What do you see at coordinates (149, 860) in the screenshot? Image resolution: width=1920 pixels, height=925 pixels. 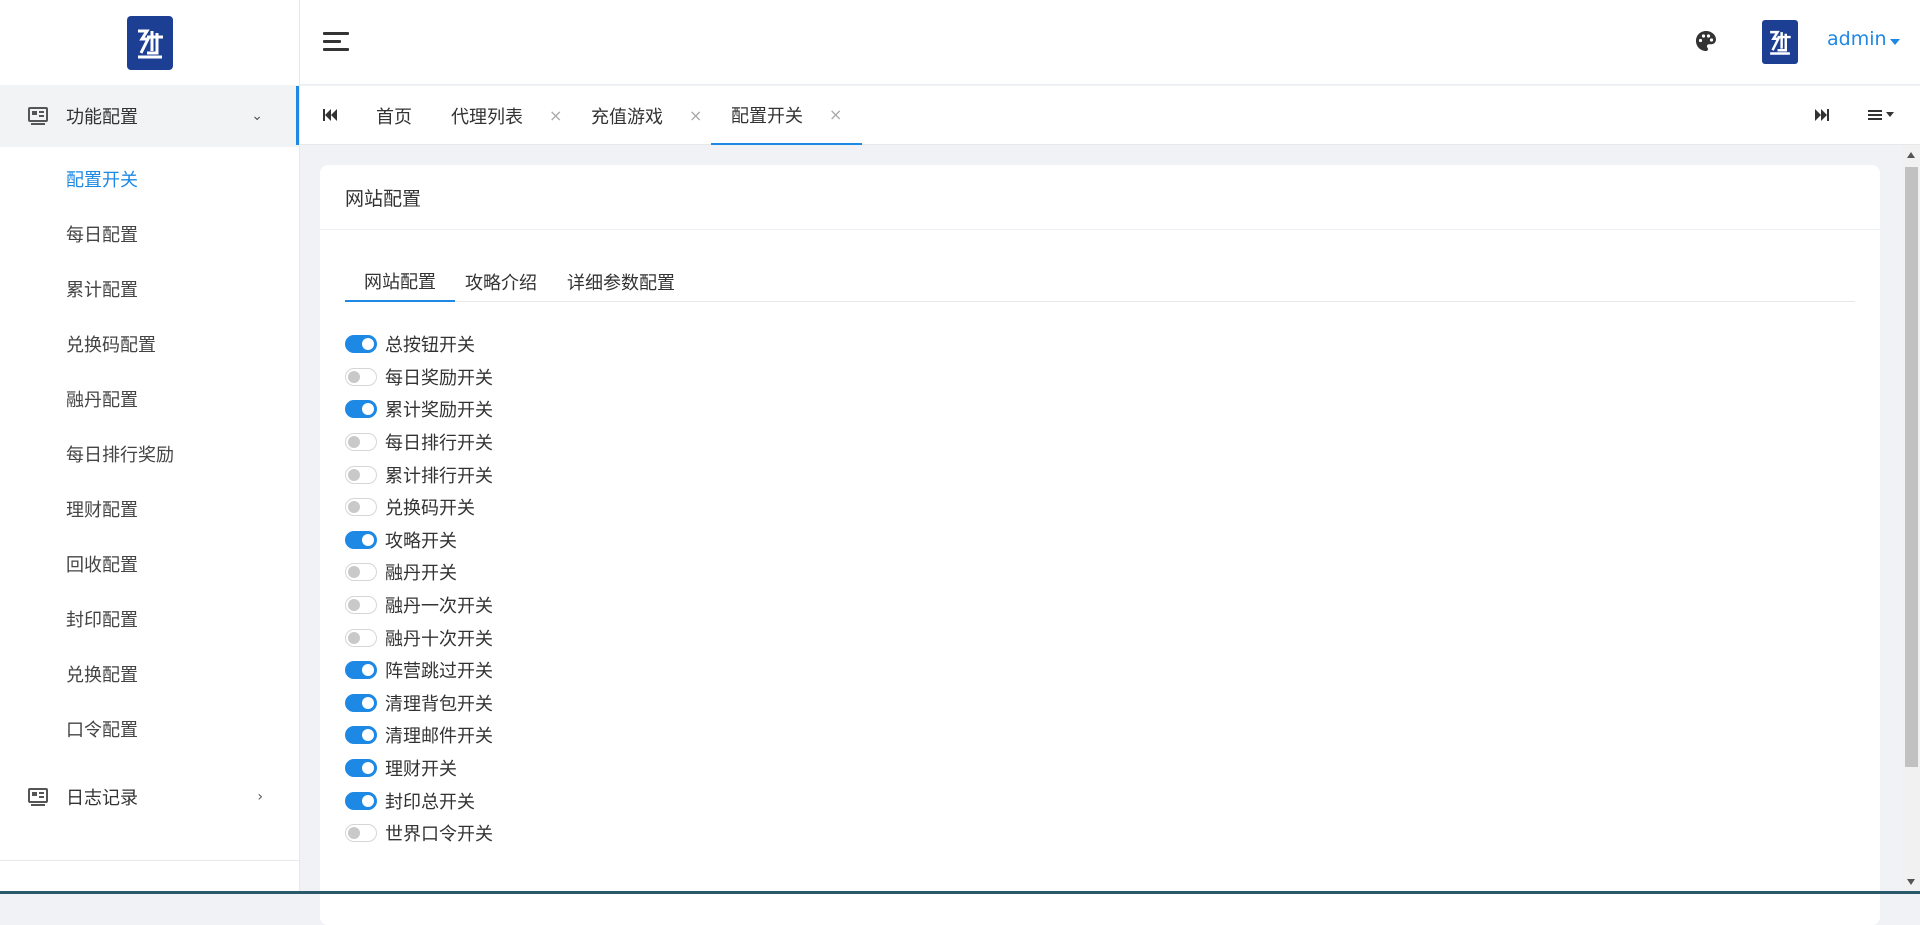 I see `sidebar-divider` at bounding box center [149, 860].